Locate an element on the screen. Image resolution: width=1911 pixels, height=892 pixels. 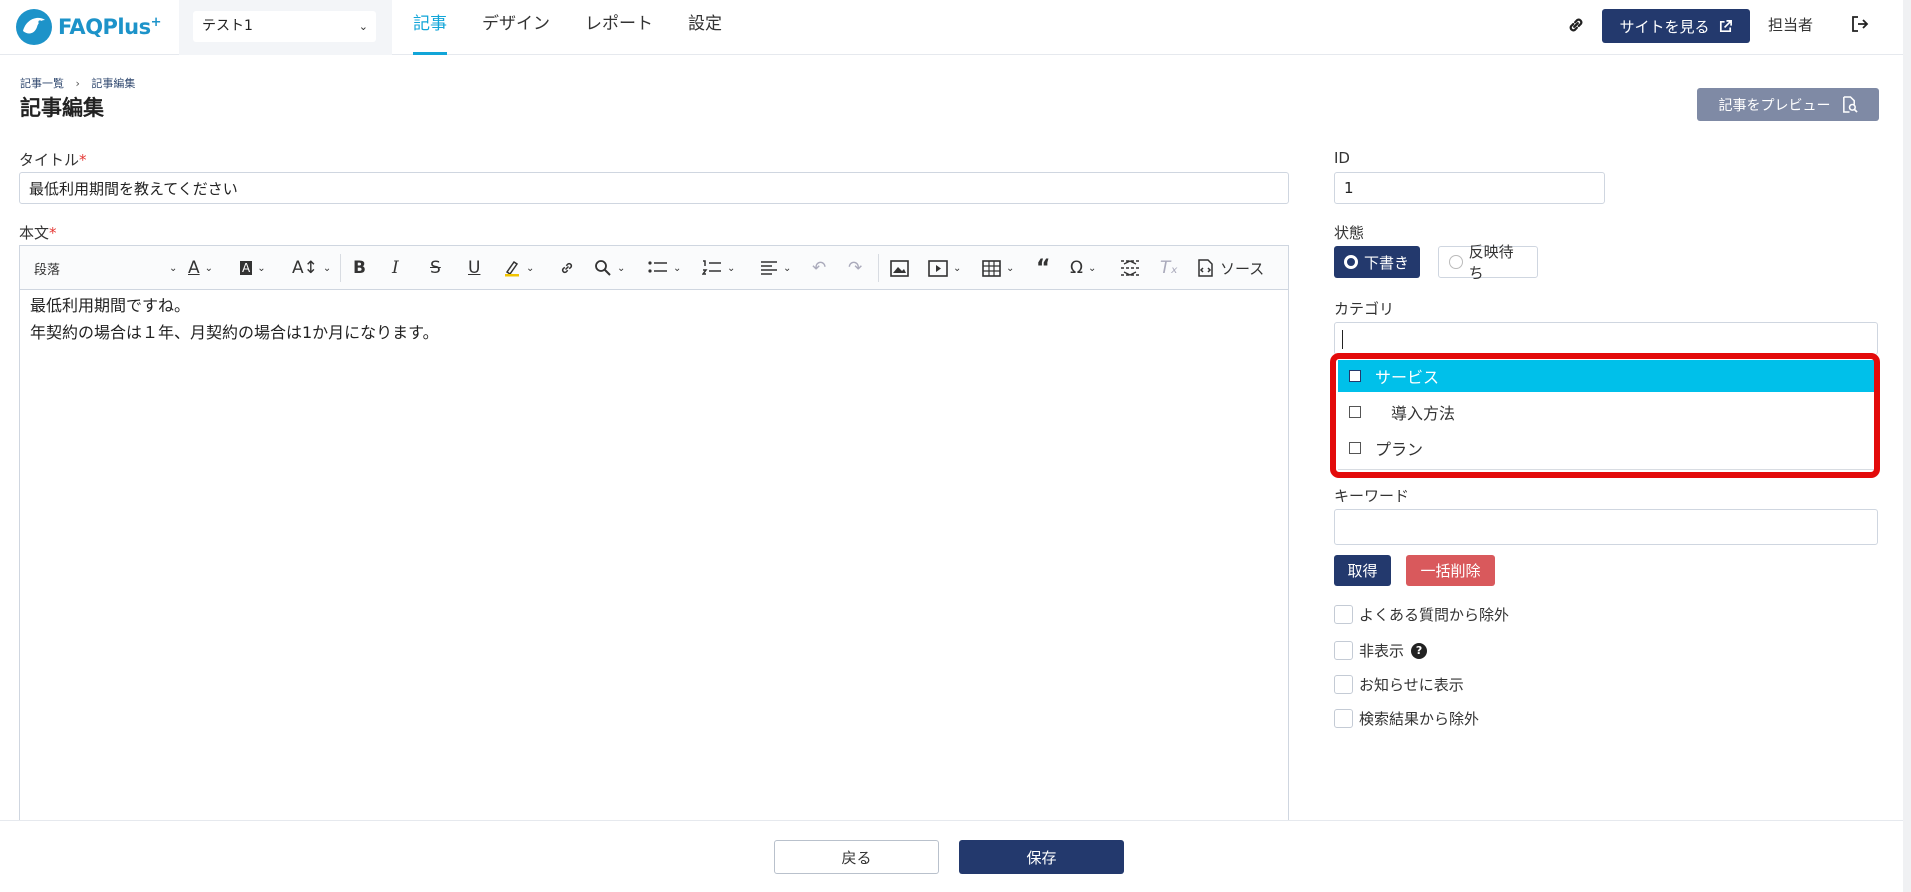
show-in-news-option: お知らせに表示 is located at coordinates (1399, 684).